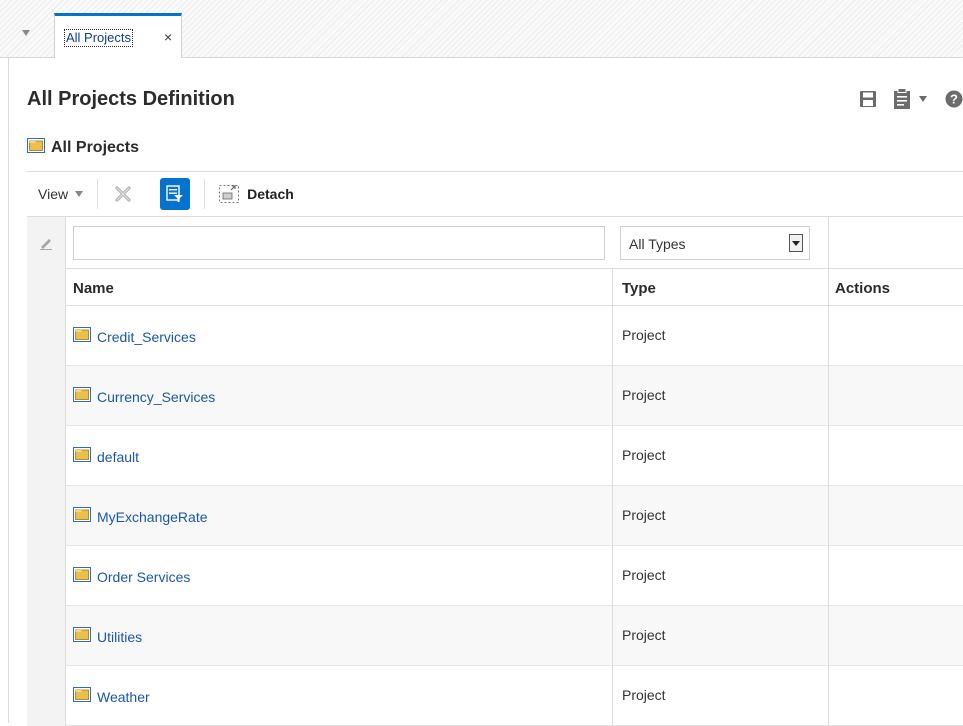 This screenshot has width=963, height=726. I want to click on table-row: Currency_Services Project, so click(495, 396).